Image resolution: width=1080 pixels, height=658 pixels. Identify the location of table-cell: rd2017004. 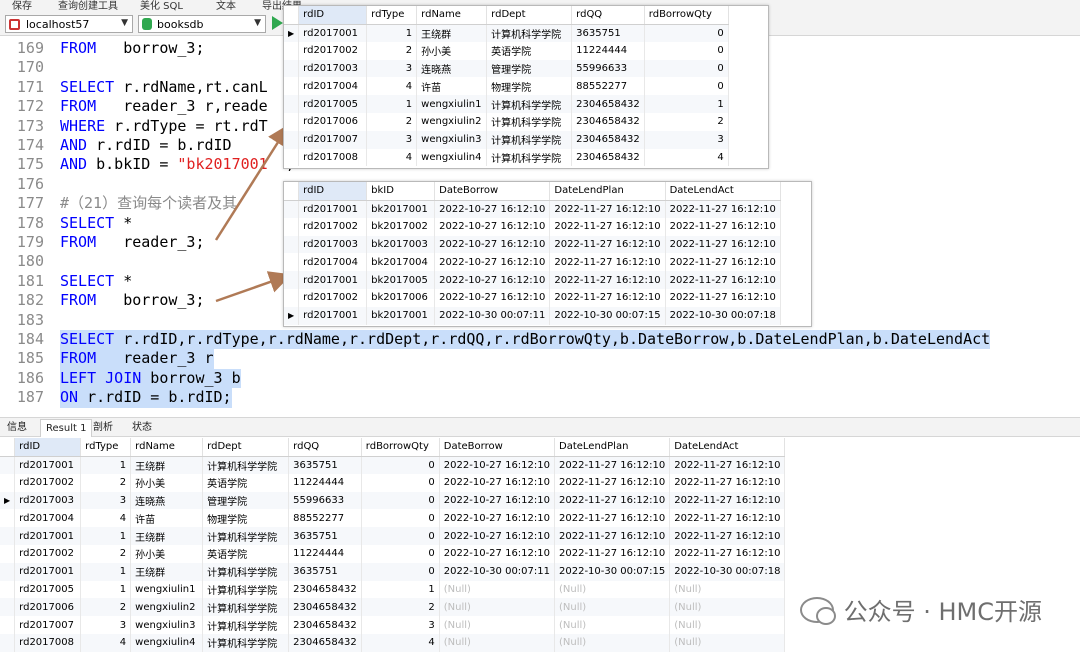
(48, 518).